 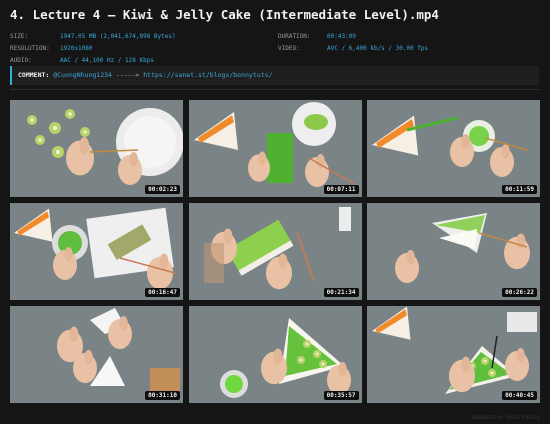 I want to click on thumbnail-timestamp: 00:07:11, so click(x=341, y=189).